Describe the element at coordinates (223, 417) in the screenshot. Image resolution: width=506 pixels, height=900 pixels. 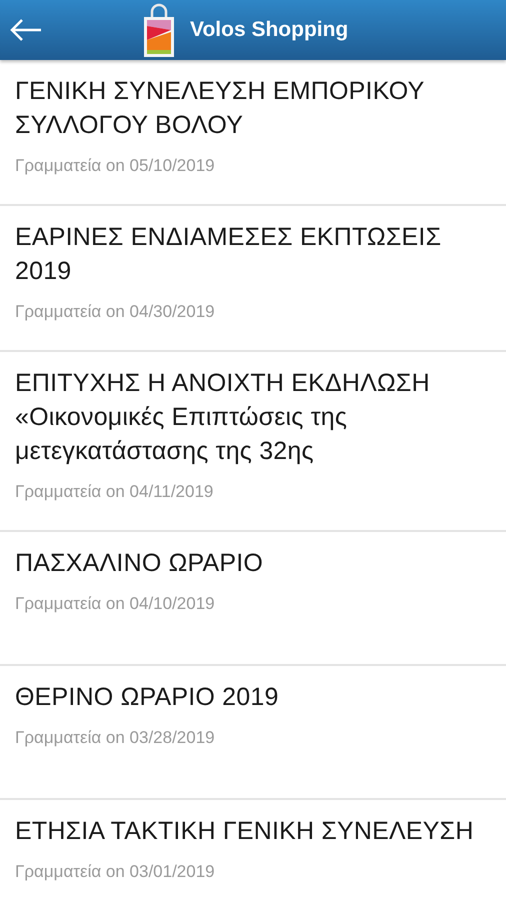
I see `post-title: ΕΠΙΤΥΧΗΣ Η ΑΝΟΙΧΤΗ ΕΚΔΗΛΩΣΗ «Οικονομικές Επιπτώσεις της μετεγκατάστασης της 32ης` at that location.